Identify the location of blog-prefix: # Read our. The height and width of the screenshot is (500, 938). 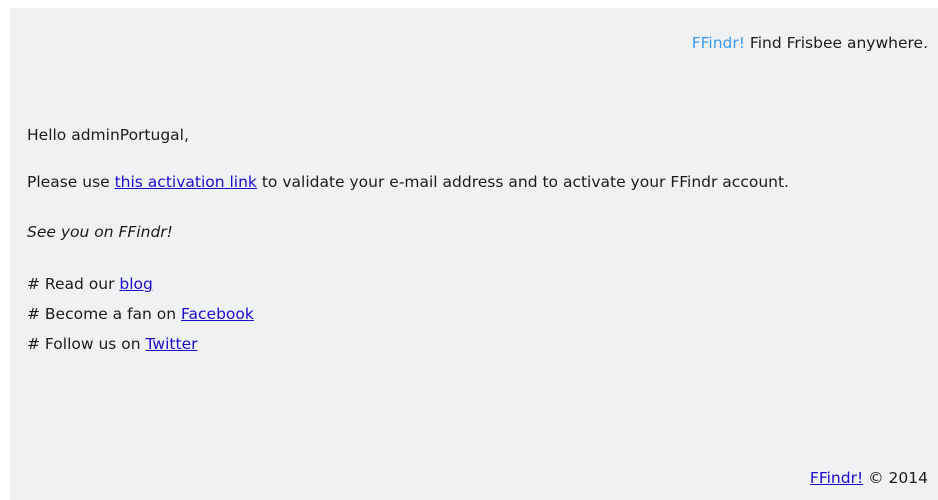
(73, 284).